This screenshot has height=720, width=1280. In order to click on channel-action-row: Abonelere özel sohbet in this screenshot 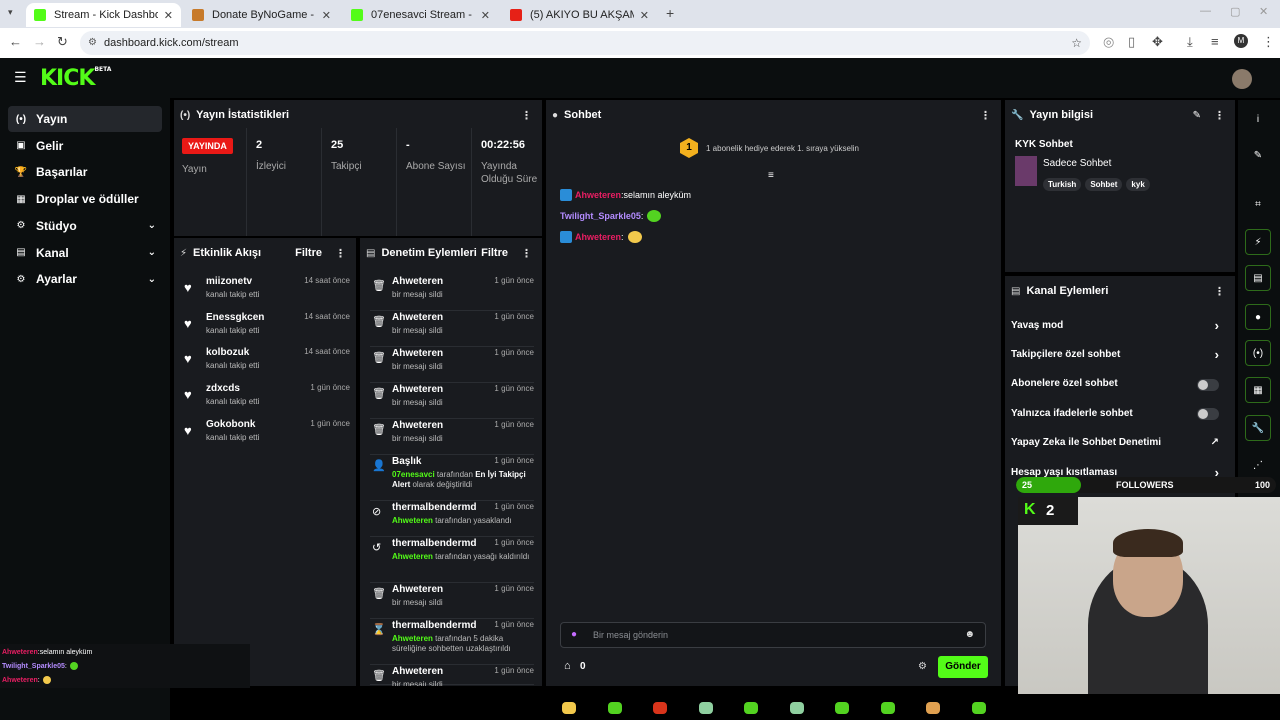, I will do `click(1120, 384)`.